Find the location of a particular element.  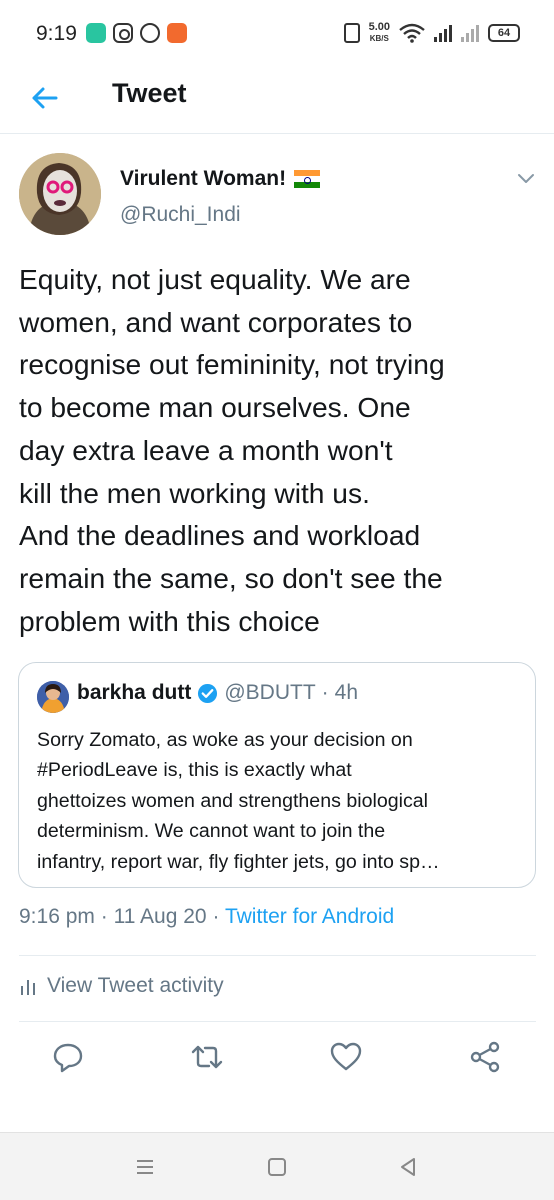

share-icon is located at coordinates (485, 1057).